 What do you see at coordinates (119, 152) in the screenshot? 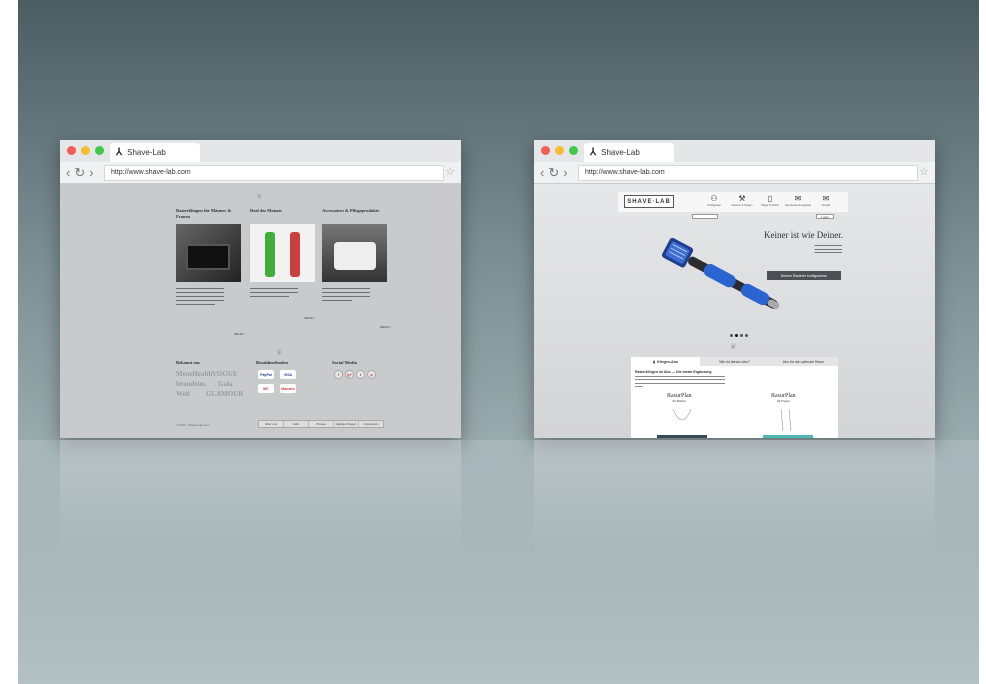
I see `shave-lab-logo-icon: ⅄` at bounding box center [119, 152].